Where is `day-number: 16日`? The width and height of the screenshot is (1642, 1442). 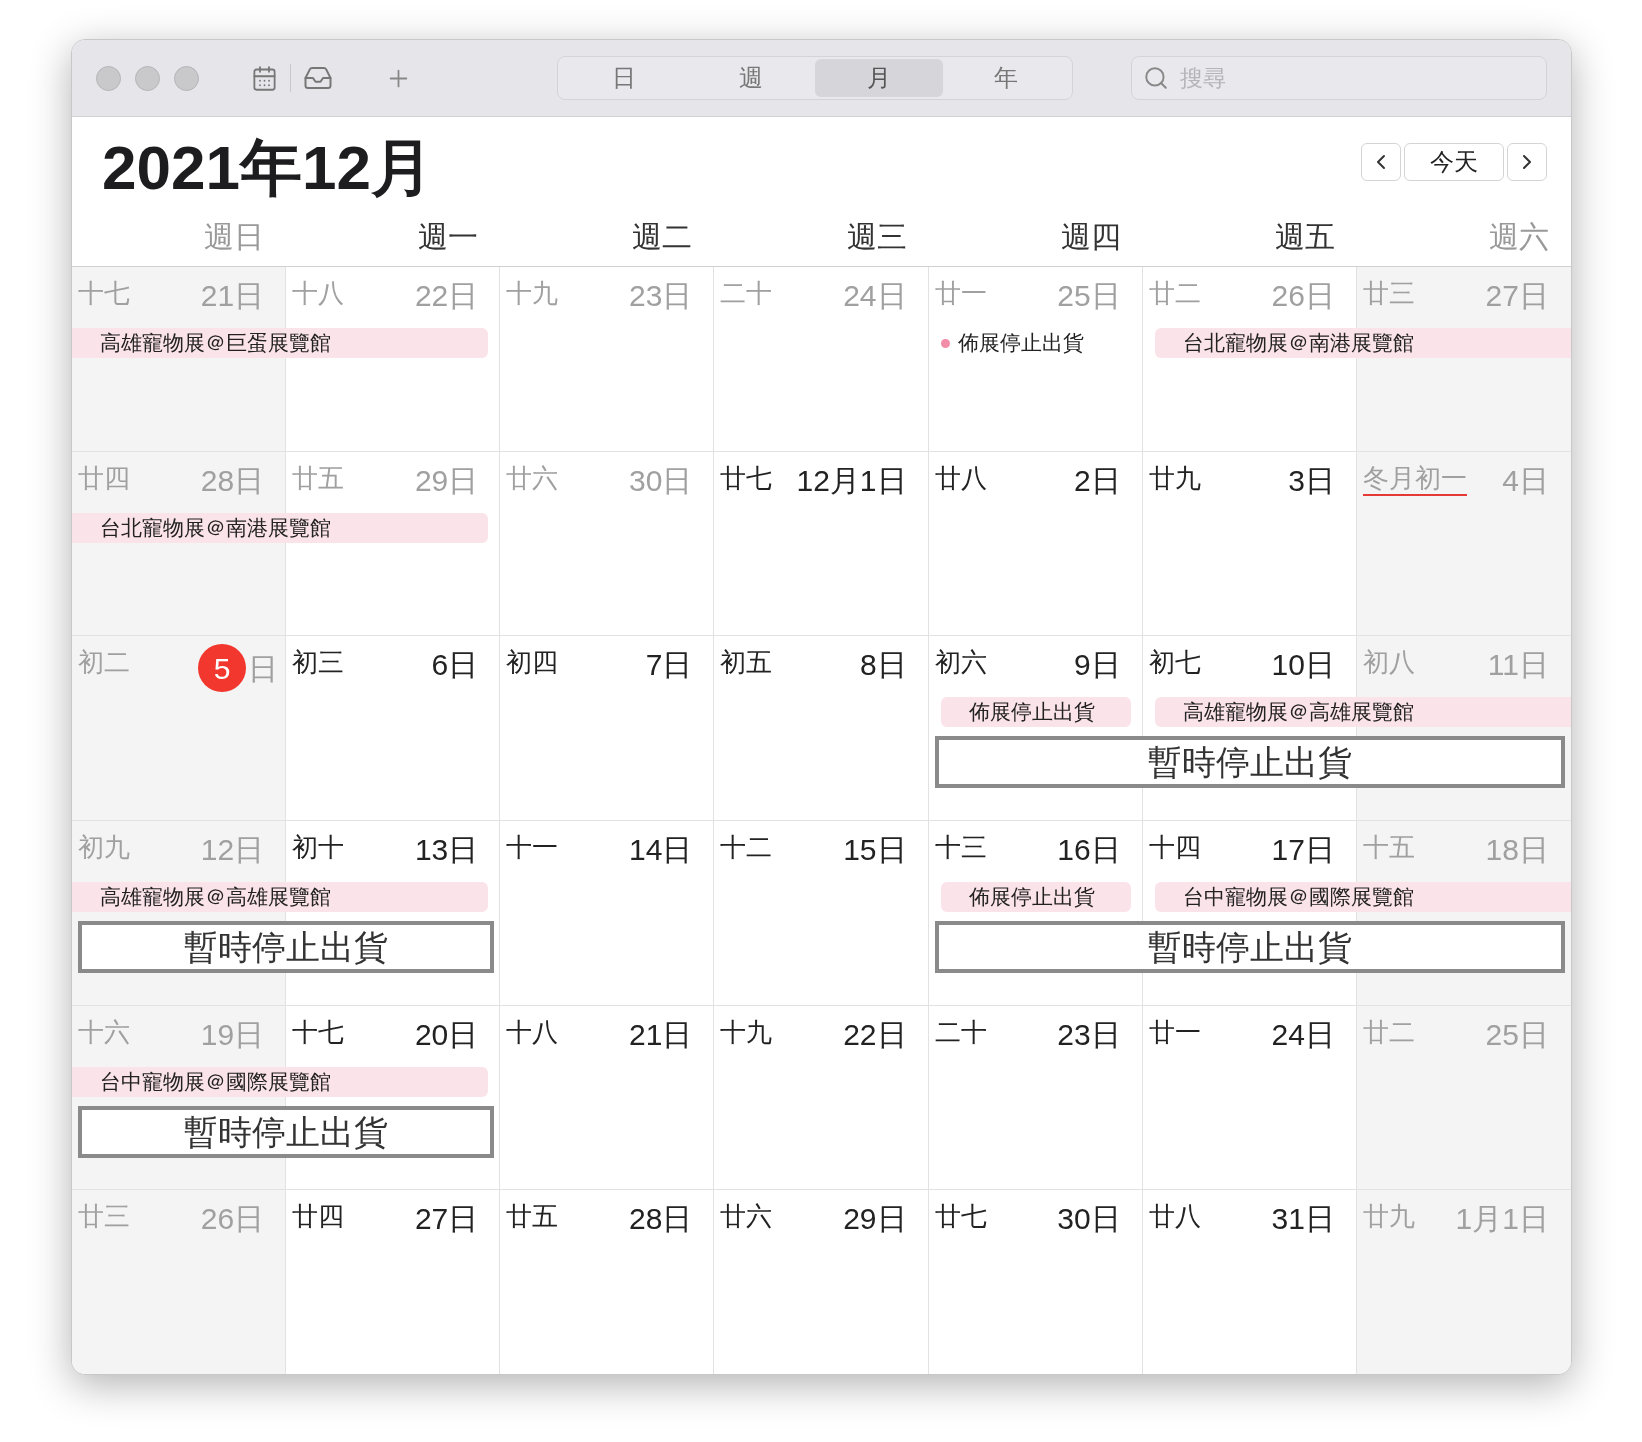
day-number: 16日 is located at coordinates (1089, 850).